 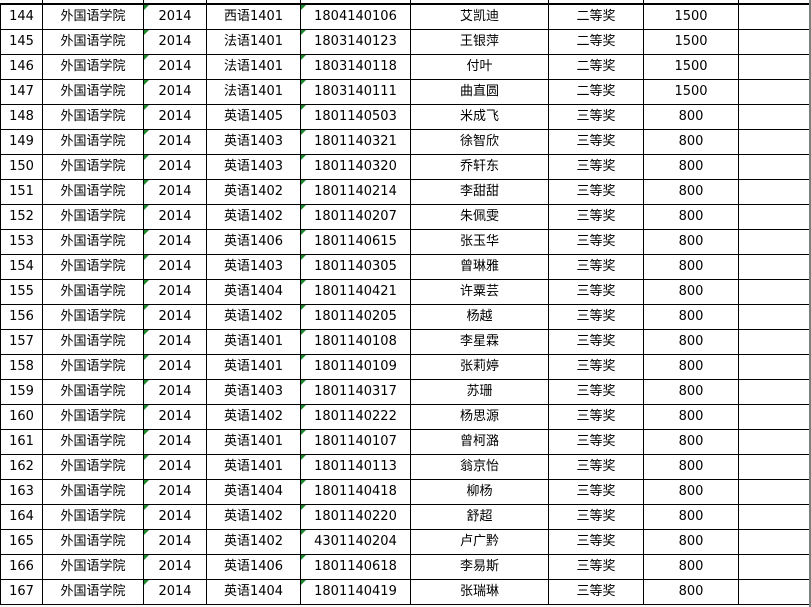 I want to click on row-number-cell: 157, so click(x=21, y=342).